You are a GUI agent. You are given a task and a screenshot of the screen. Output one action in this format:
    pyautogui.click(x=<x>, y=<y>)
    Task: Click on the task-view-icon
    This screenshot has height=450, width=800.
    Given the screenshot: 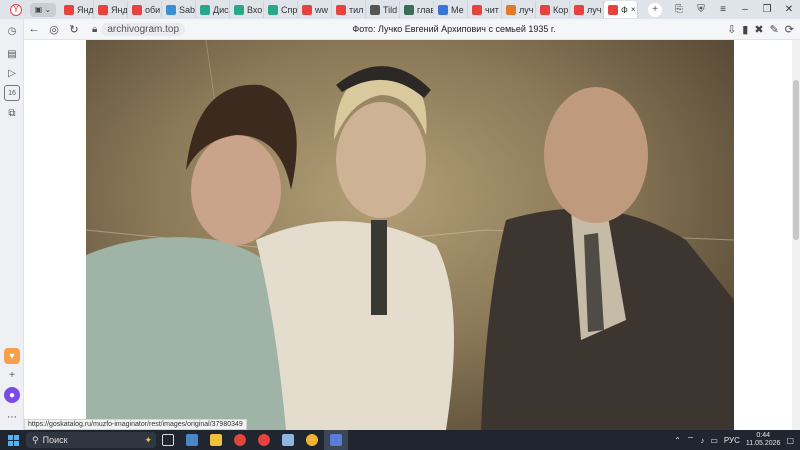 What is the action you would take?
    pyautogui.click(x=168, y=440)
    